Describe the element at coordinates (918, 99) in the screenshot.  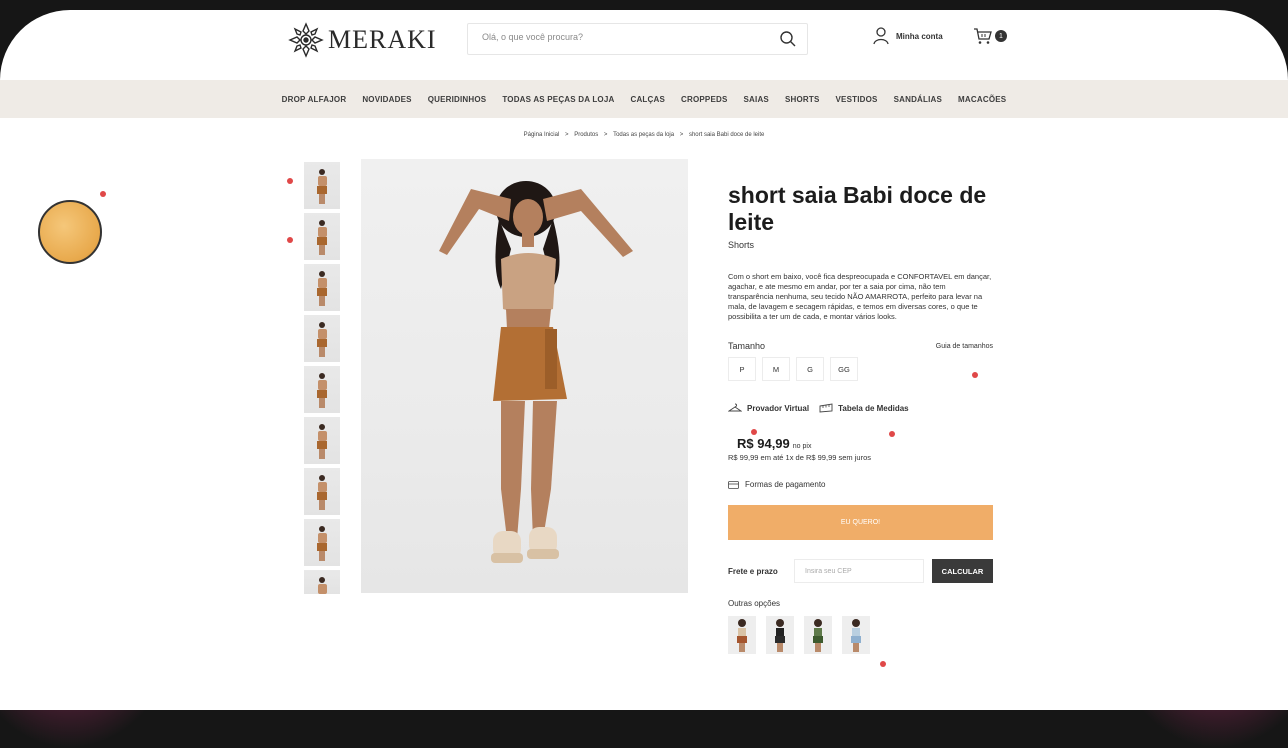
I see `nav-item-sandalias: SANDÁLIAS` at that location.